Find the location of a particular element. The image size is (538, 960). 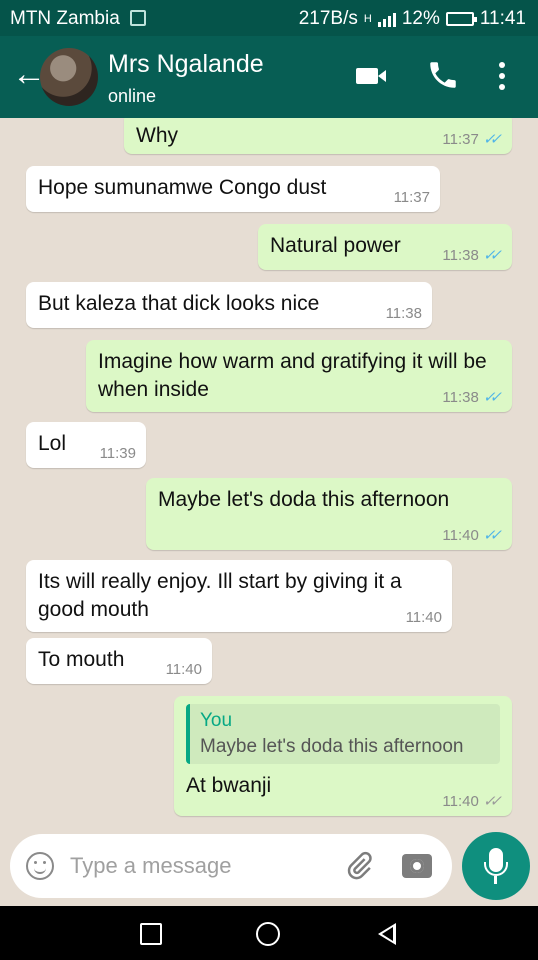

quote-text: Maybe let's doda this afternoon is located at coordinates (332, 746).